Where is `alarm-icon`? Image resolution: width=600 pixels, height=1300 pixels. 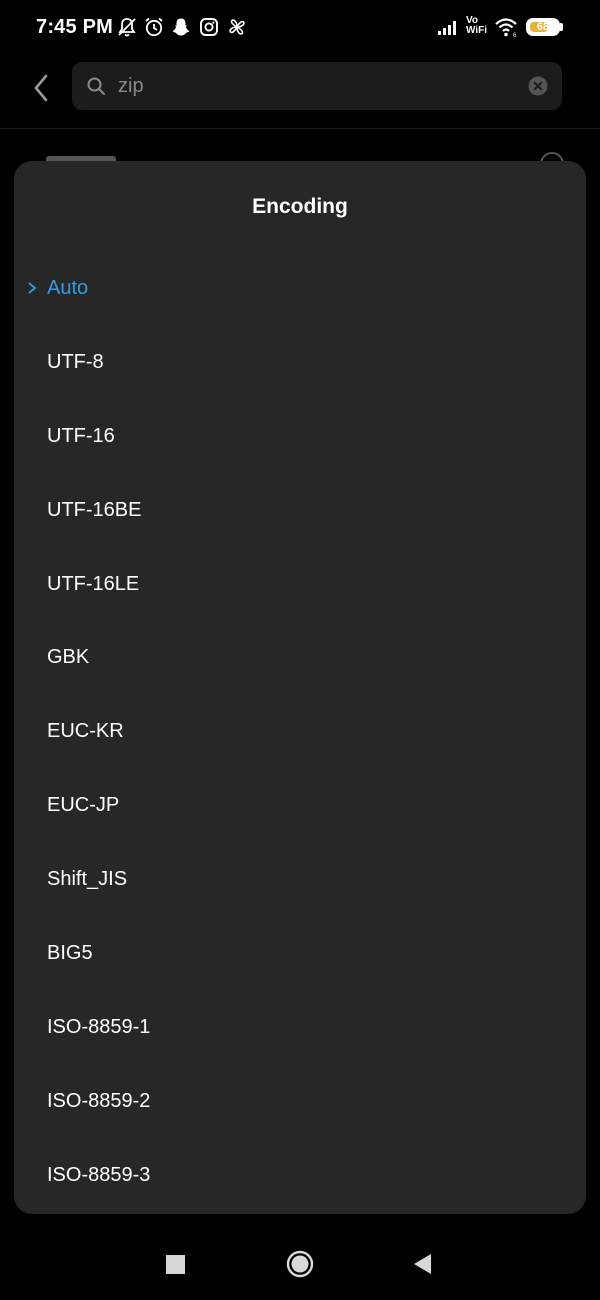 alarm-icon is located at coordinates (154, 27).